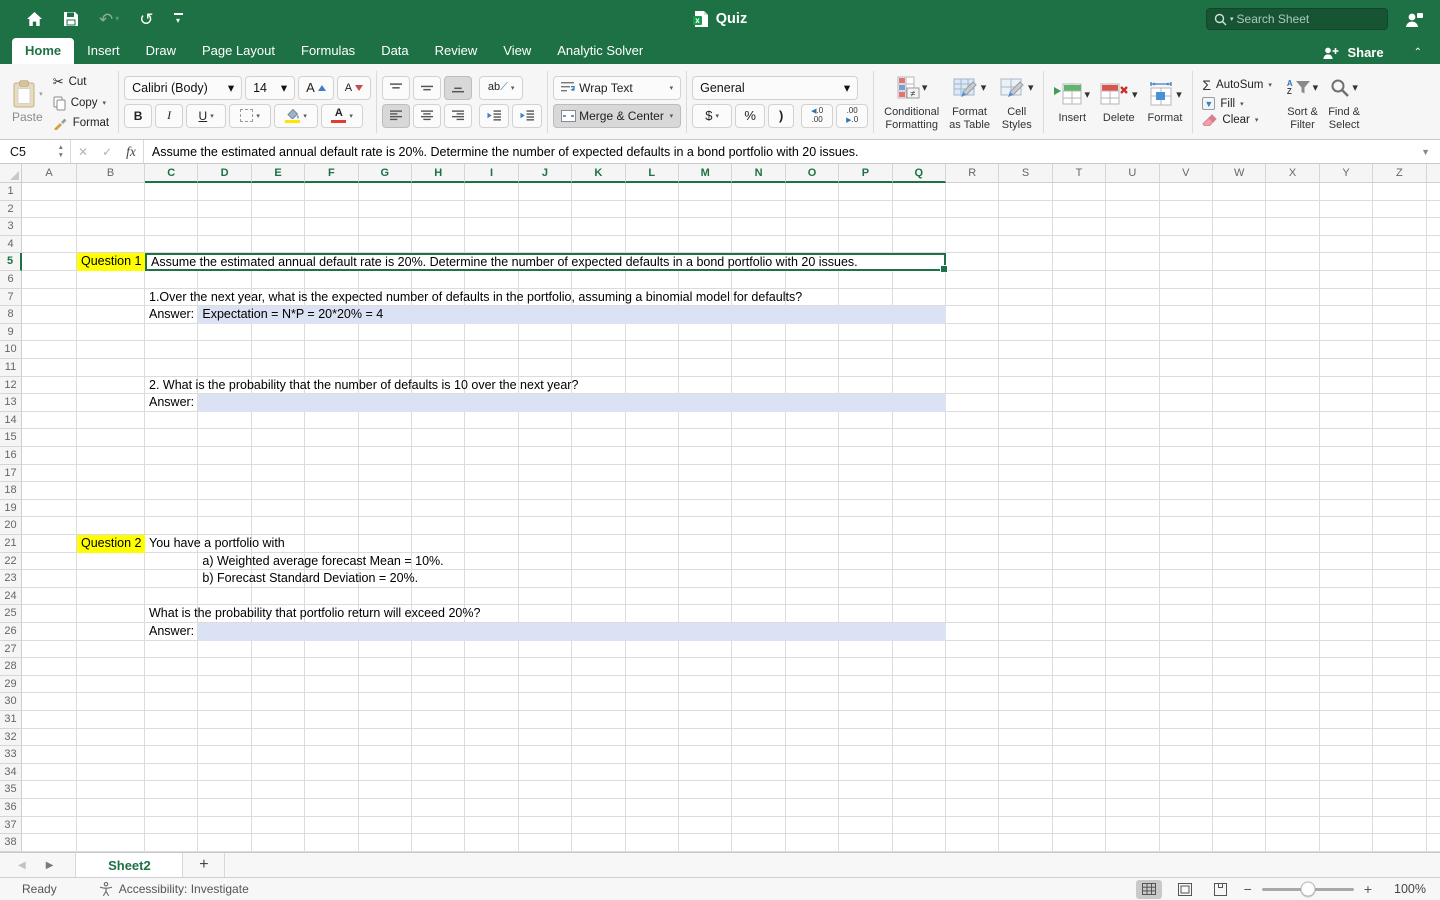 This screenshot has width=1440, height=900. Describe the element at coordinates (332, 173) in the screenshot. I see `column-header-F: F` at that location.